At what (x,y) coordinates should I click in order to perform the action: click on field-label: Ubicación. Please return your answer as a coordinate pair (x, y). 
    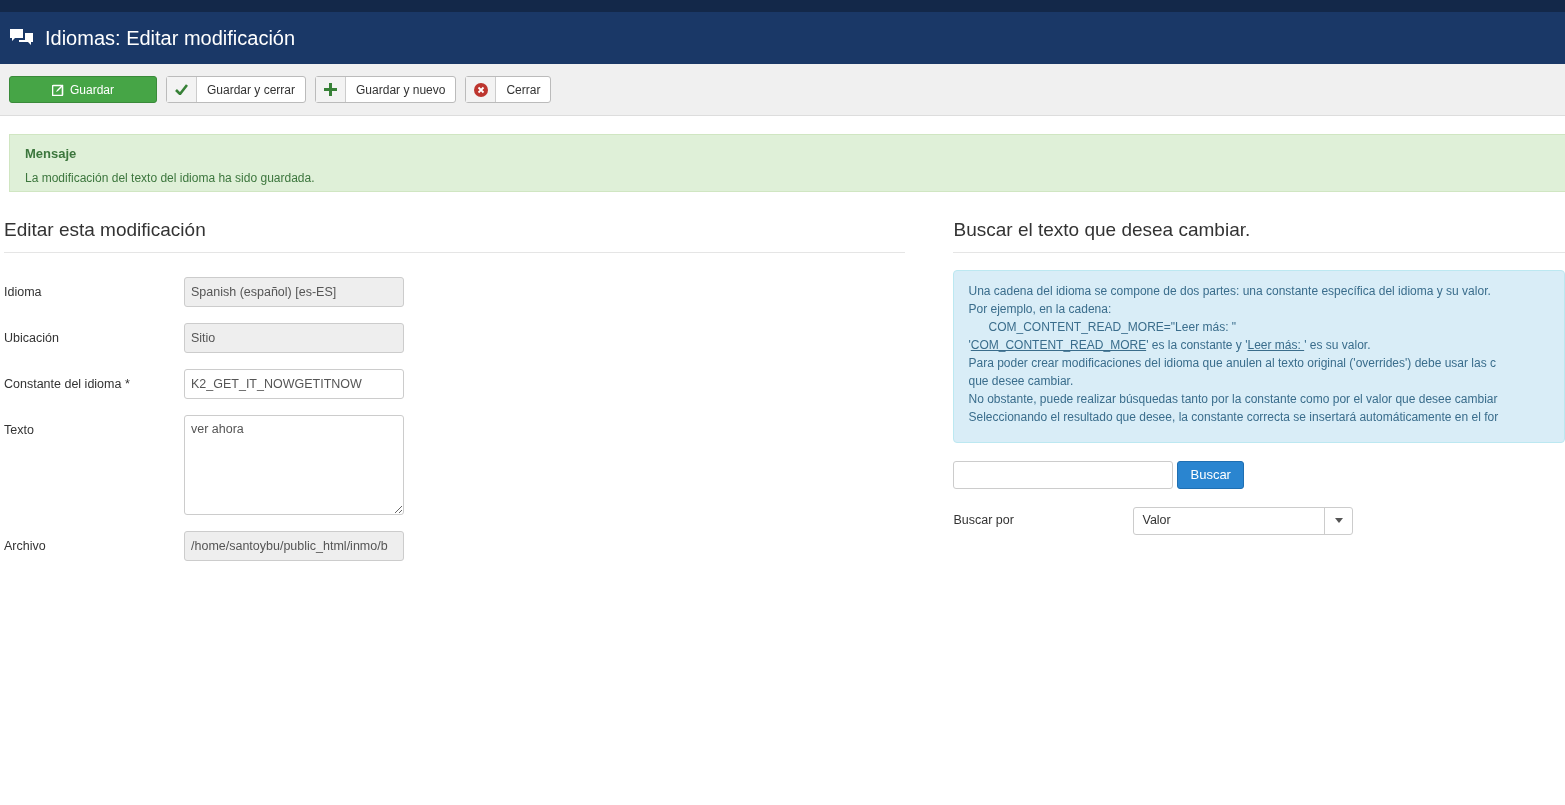
    Looking at the image, I should click on (32, 338).